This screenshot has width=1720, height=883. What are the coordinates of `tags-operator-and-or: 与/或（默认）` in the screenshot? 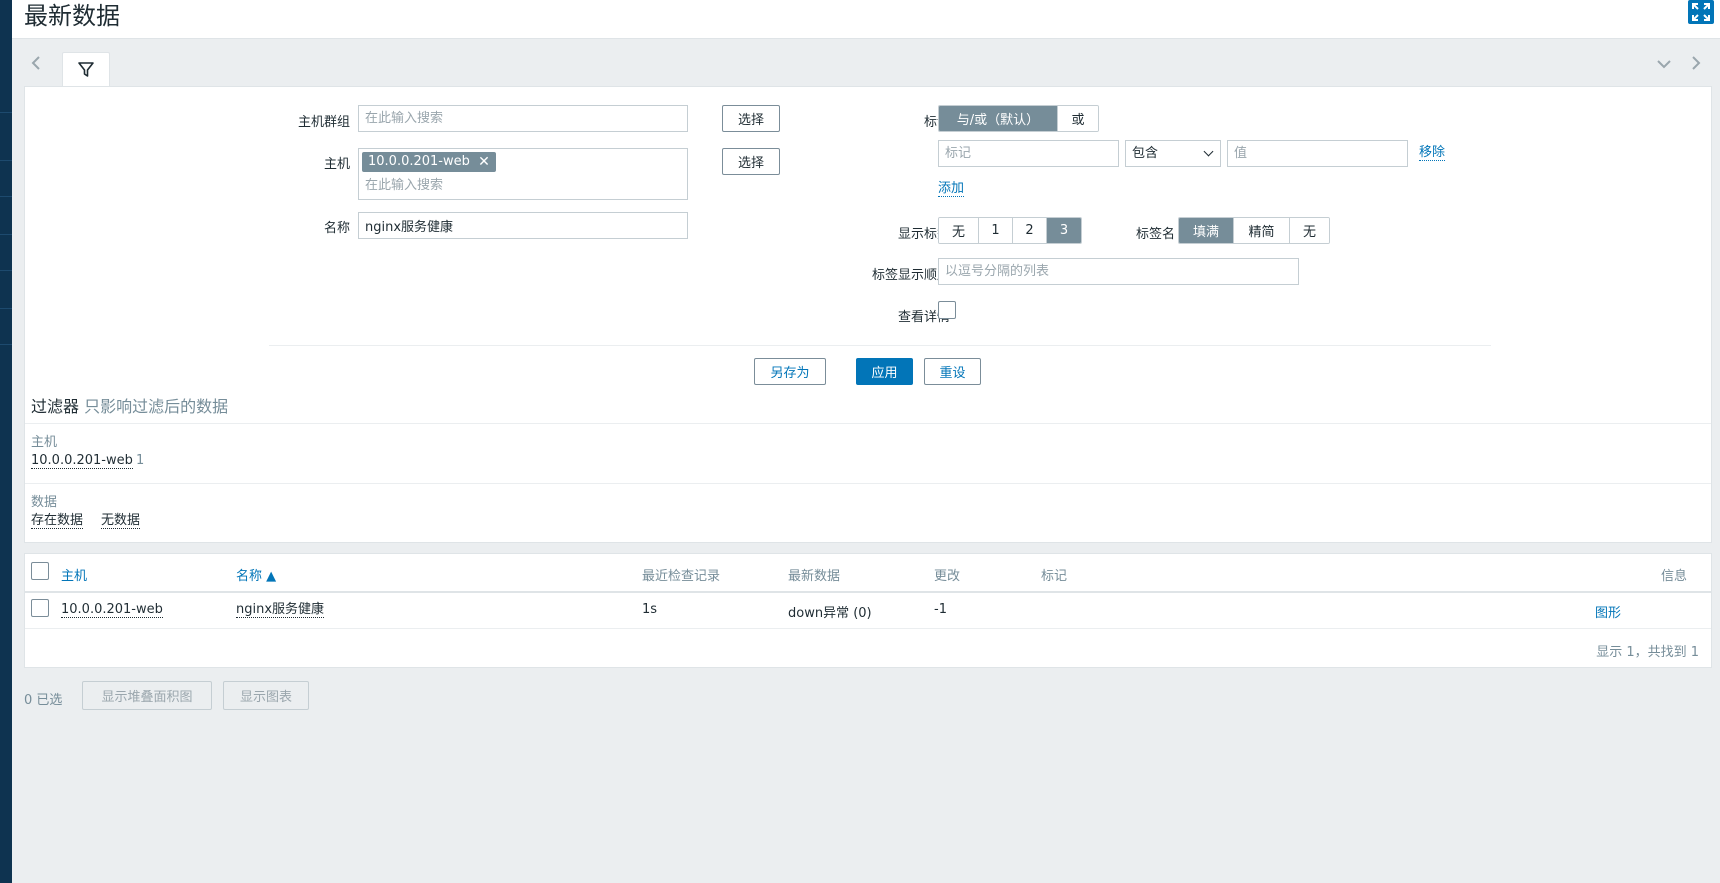 It's located at (998, 118).